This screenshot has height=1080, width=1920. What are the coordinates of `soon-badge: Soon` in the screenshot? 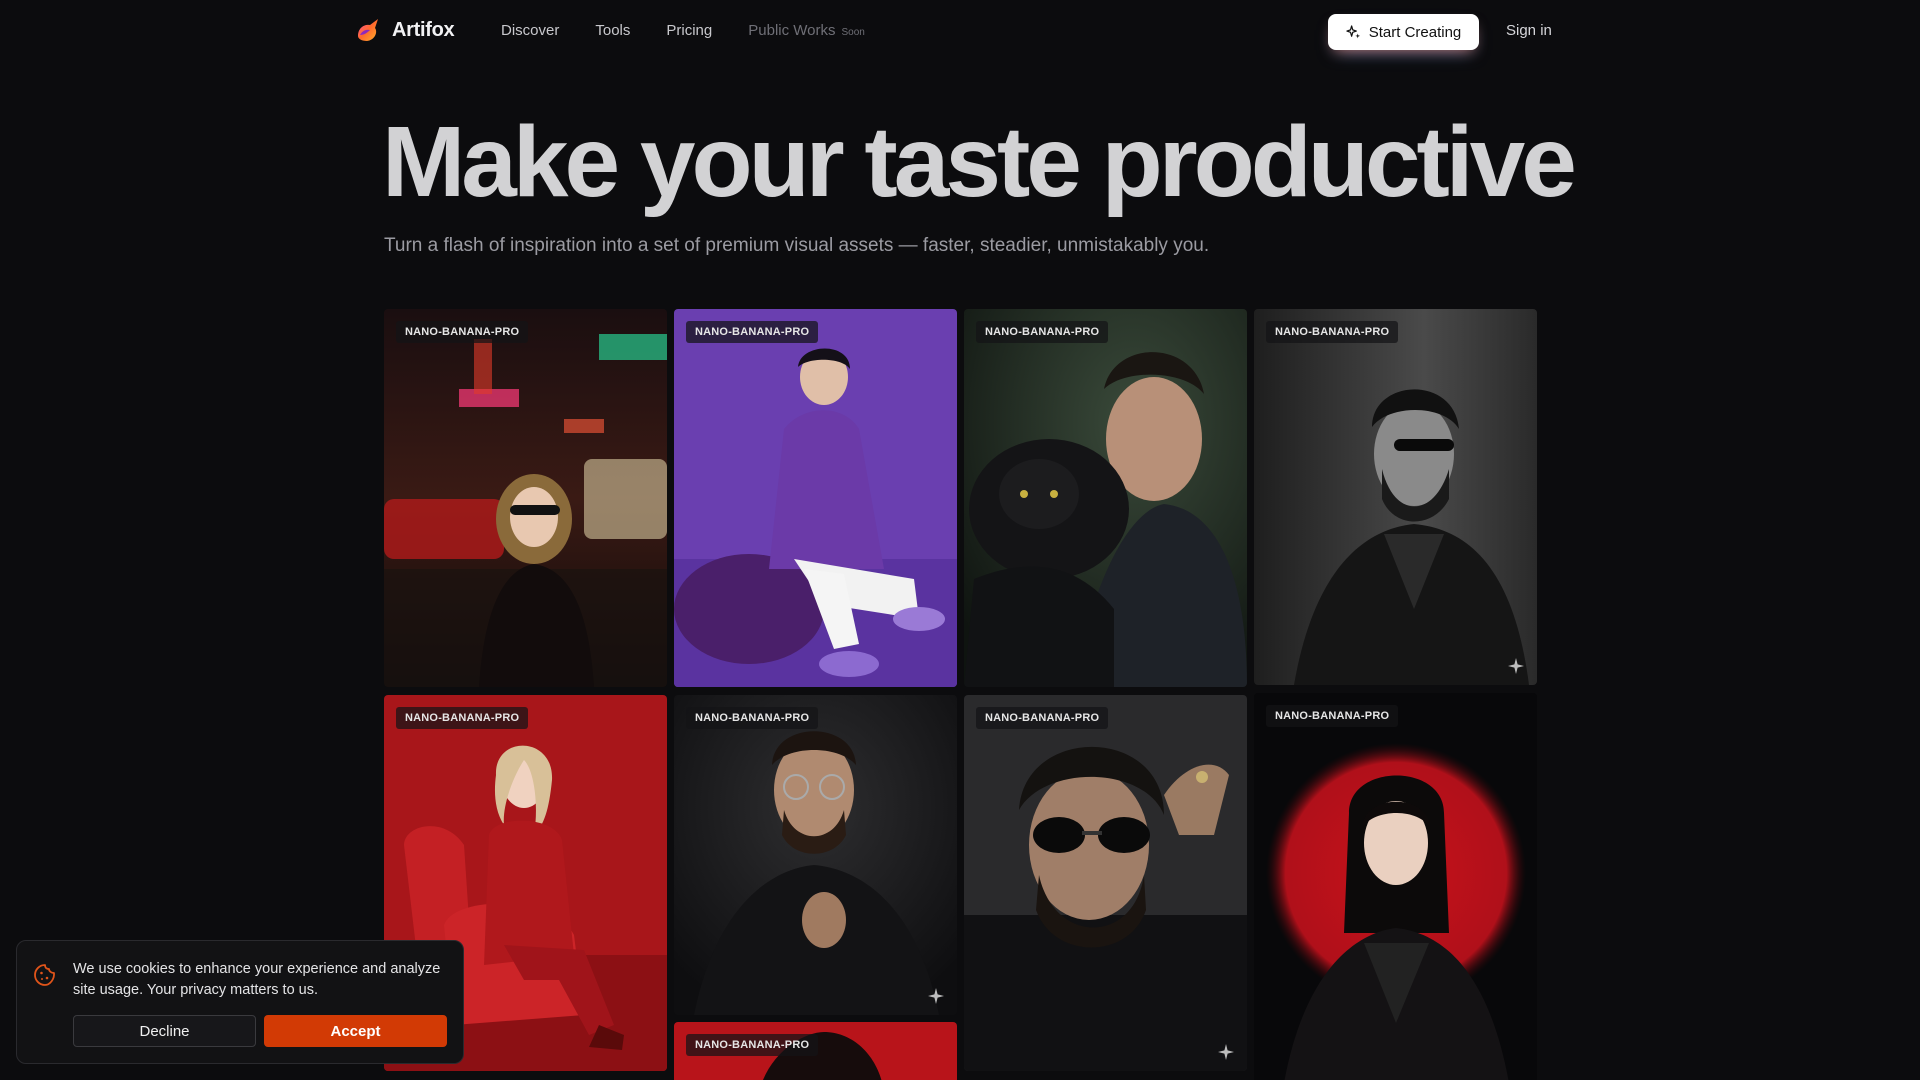 It's located at (853, 32).